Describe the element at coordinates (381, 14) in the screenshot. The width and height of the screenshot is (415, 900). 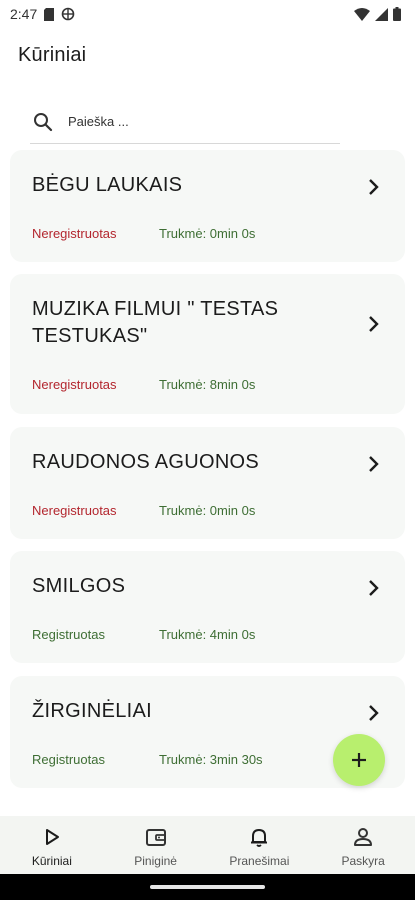
I see `cell-signal-icon` at that location.